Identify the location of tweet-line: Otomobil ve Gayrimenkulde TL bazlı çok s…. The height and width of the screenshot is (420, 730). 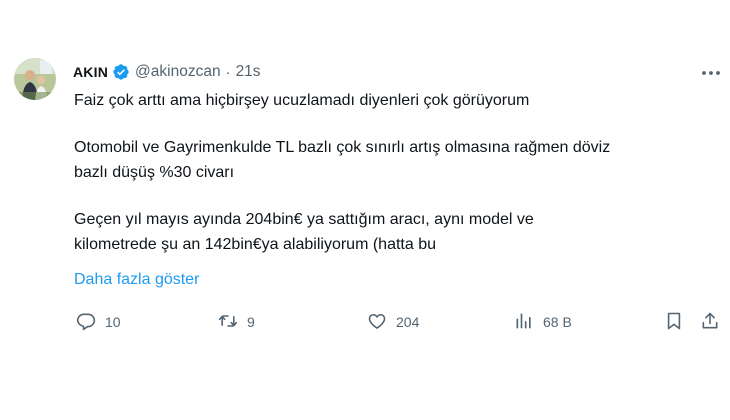
(342, 147).